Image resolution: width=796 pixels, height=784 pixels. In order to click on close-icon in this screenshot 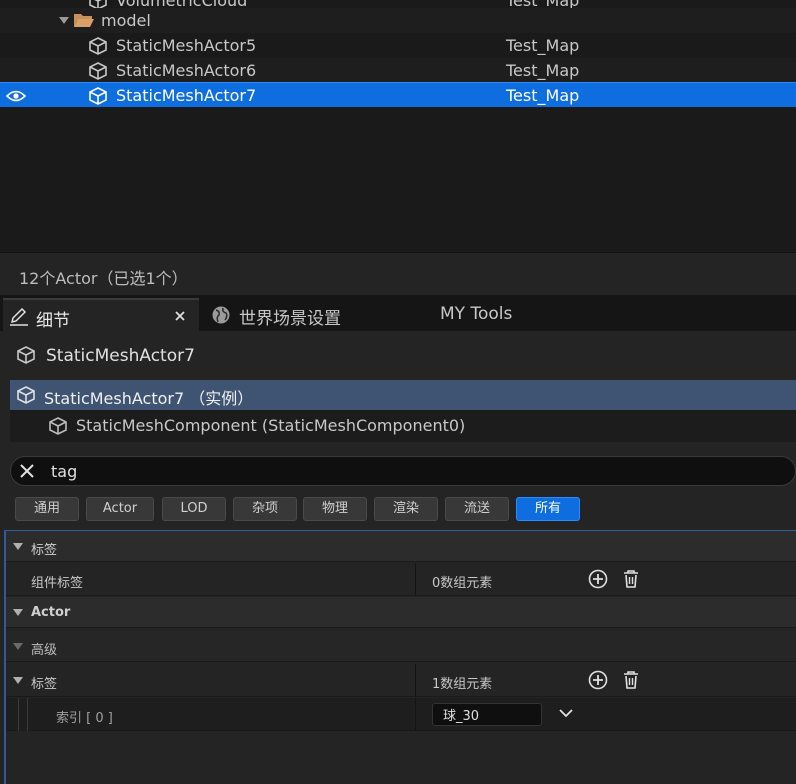, I will do `click(180, 316)`.